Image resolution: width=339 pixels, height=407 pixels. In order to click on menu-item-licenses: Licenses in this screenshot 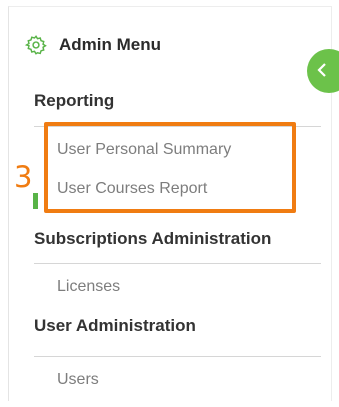, I will do `click(88, 287)`.